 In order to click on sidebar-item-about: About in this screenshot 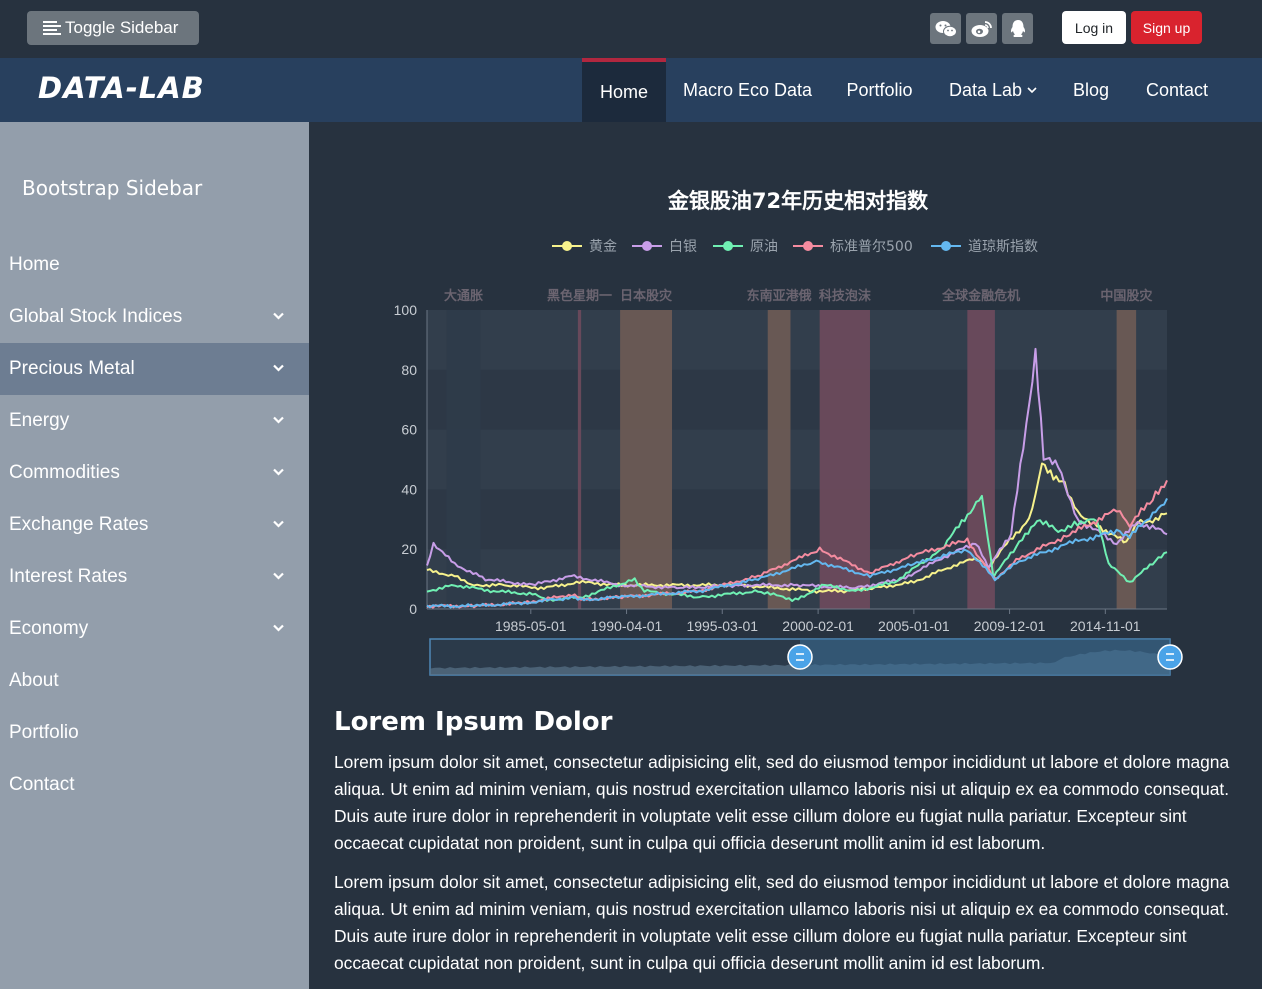, I will do `click(154, 681)`.